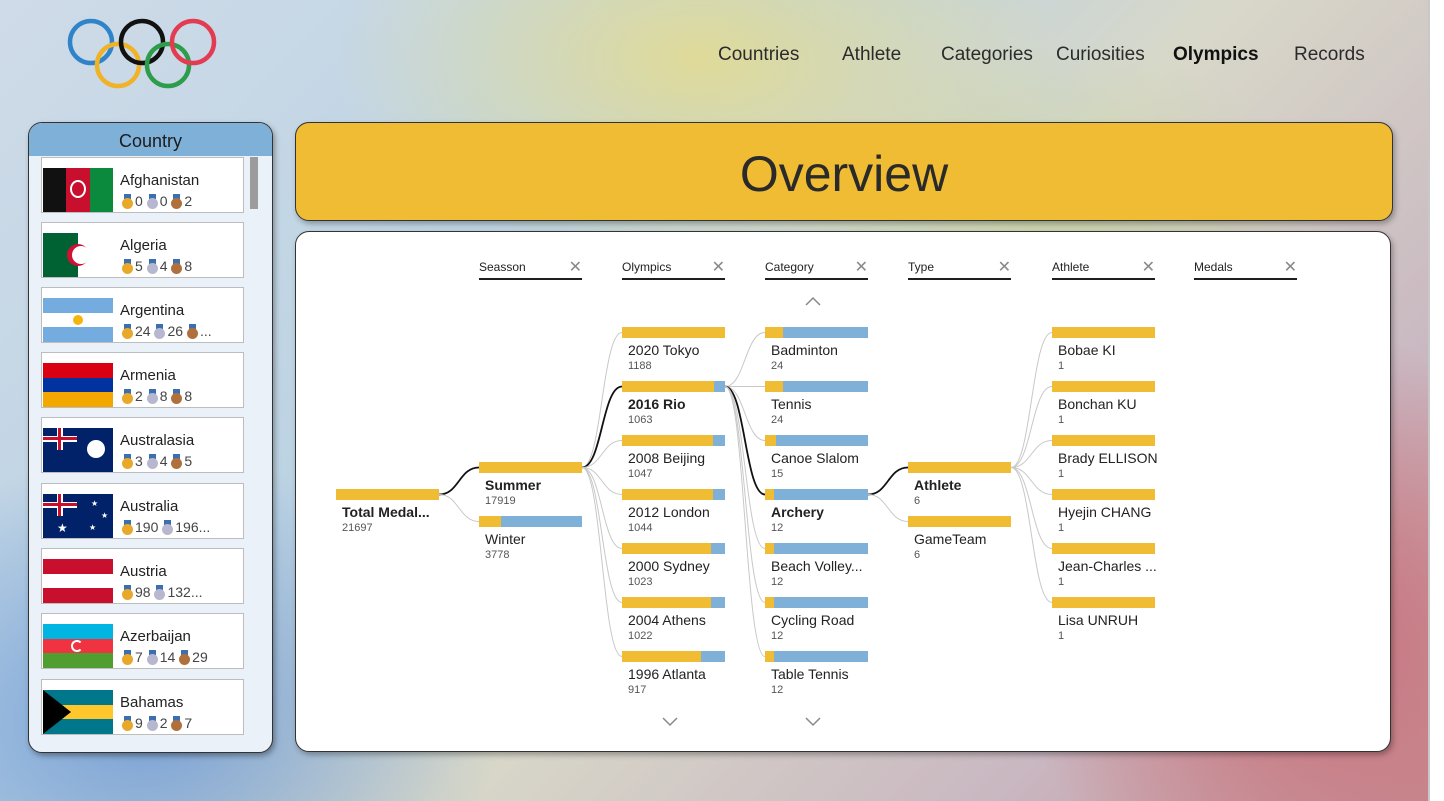 The height and width of the screenshot is (801, 1444). What do you see at coordinates (817, 513) in the screenshot?
I see `category-node: Archery 12` at bounding box center [817, 513].